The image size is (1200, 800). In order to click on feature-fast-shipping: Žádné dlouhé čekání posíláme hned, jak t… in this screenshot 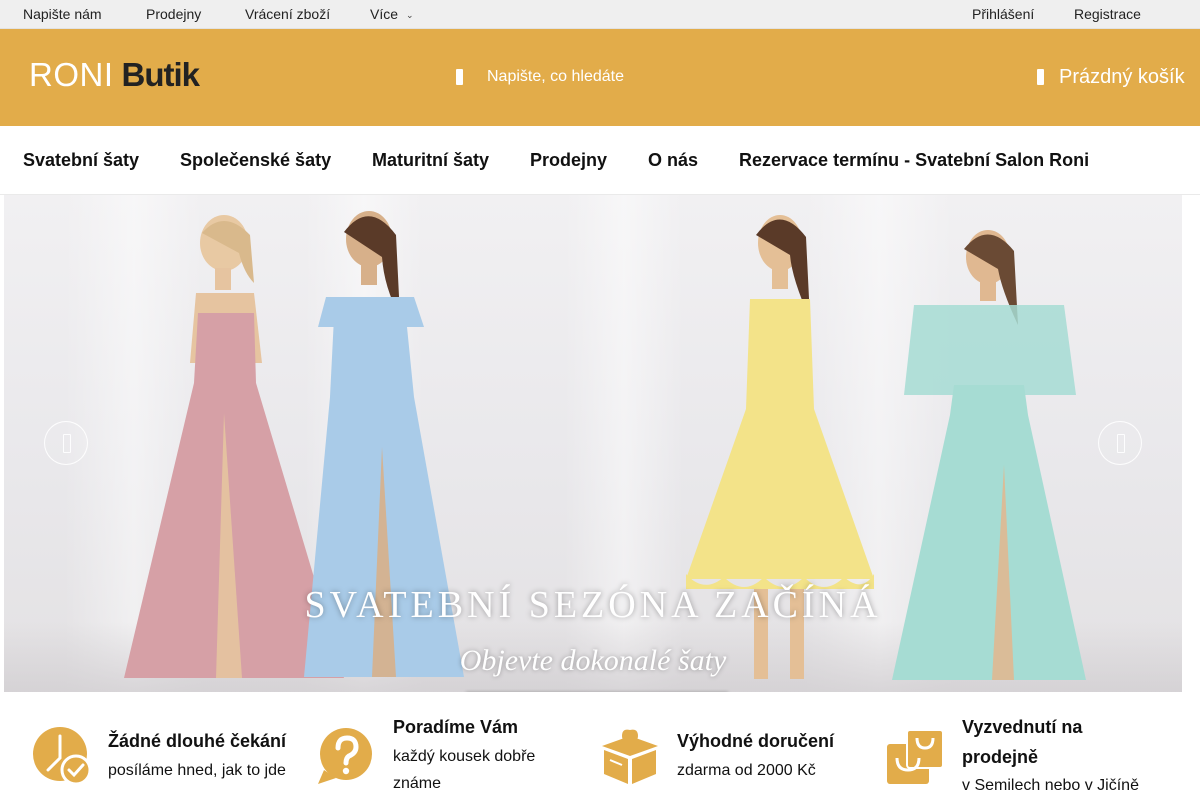, I will do `click(167, 756)`.